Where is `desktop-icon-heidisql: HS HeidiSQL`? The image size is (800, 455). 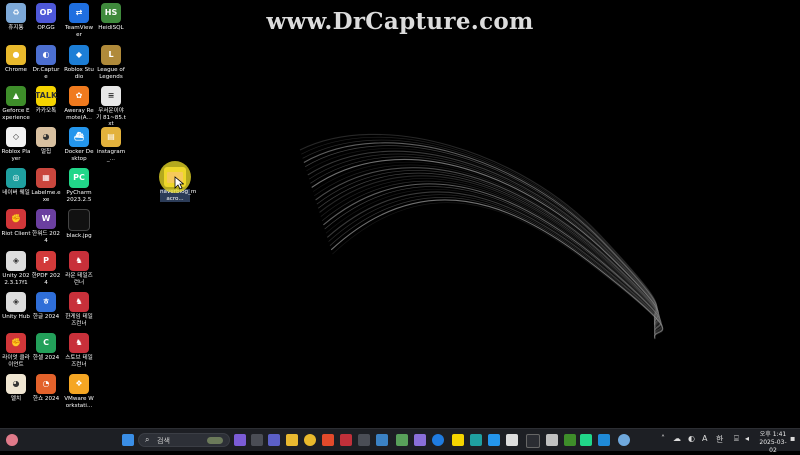
desktop-icon-heidisql: HS HeidiSQL is located at coordinates (111, 17).